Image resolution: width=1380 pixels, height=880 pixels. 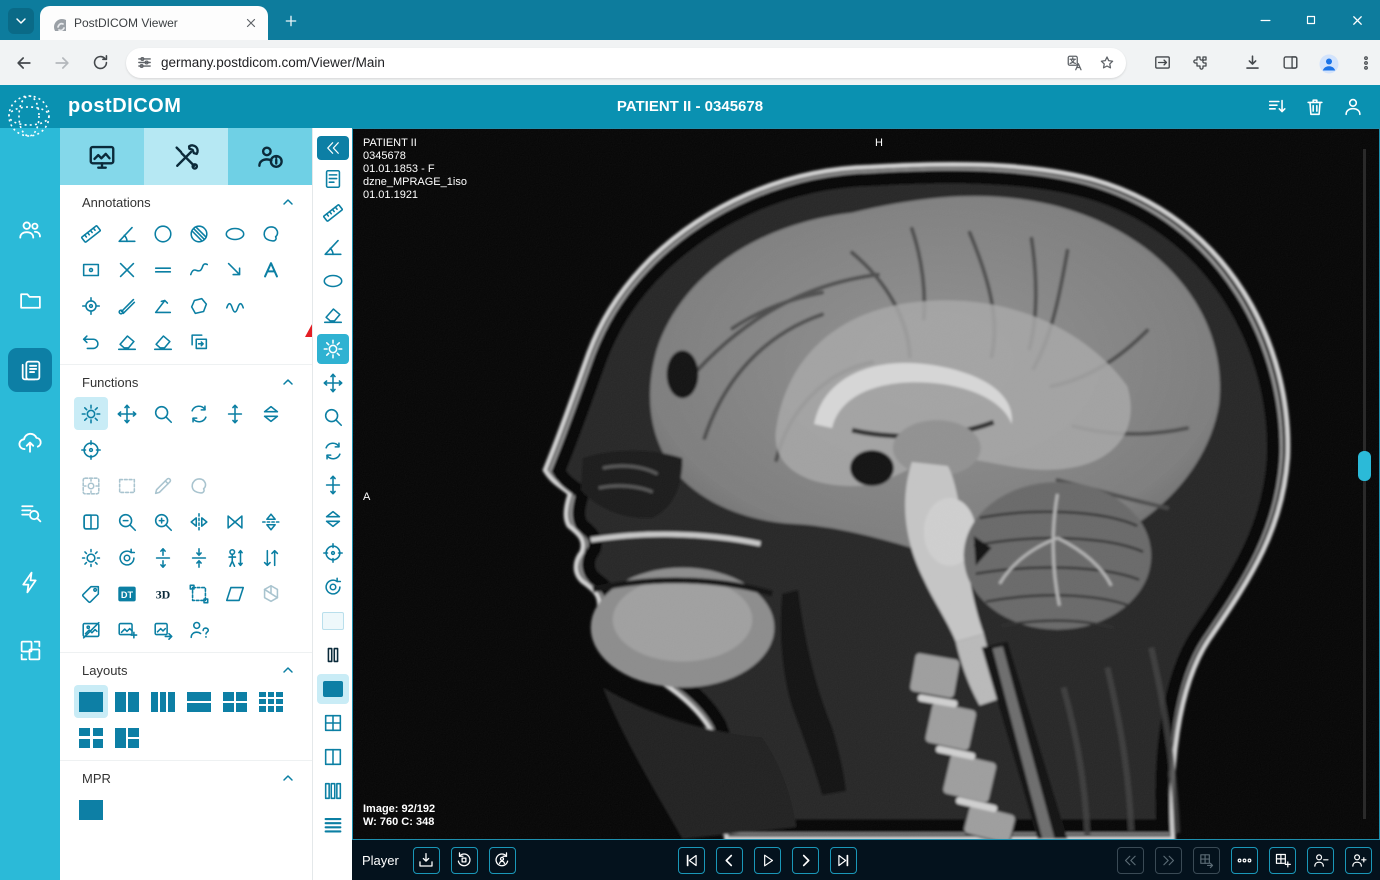 What do you see at coordinates (199, 629) in the screenshot?
I see `patient-lookup-icon` at bounding box center [199, 629].